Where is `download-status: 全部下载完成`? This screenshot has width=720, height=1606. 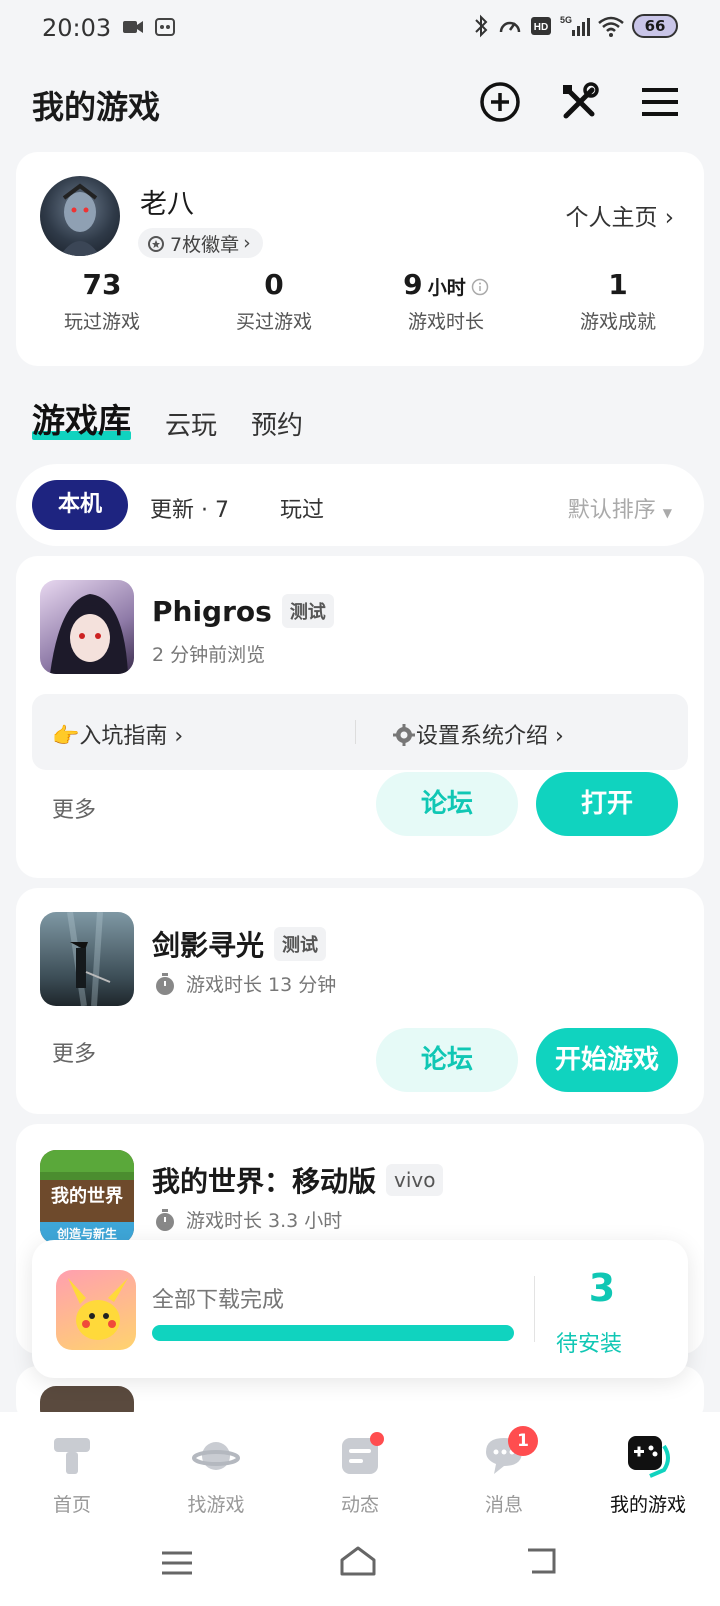
download-status: 全部下载完成 is located at coordinates (218, 1300).